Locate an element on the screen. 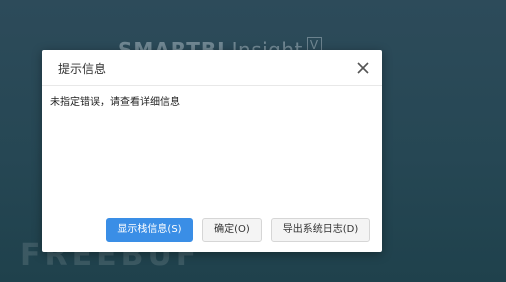 The image size is (506, 282). close-icon is located at coordinates (363, 68).